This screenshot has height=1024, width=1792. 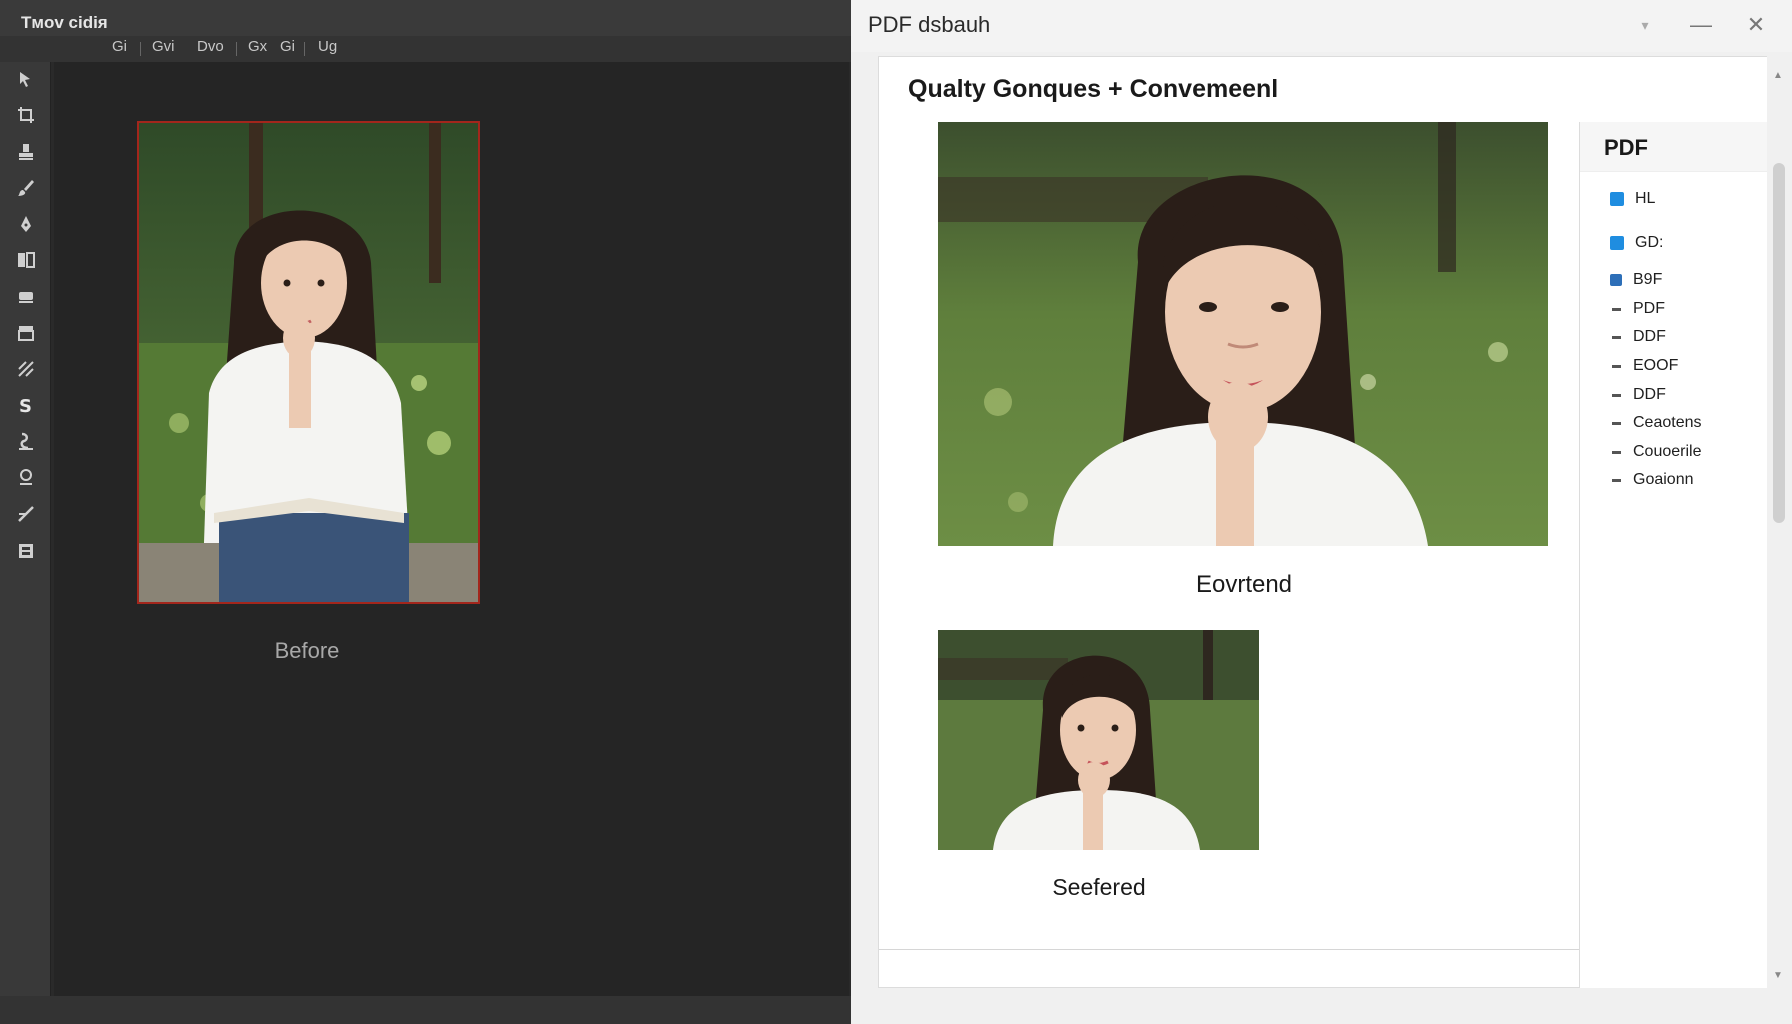 I want to click on before-photo, so click(x=308, y=362).